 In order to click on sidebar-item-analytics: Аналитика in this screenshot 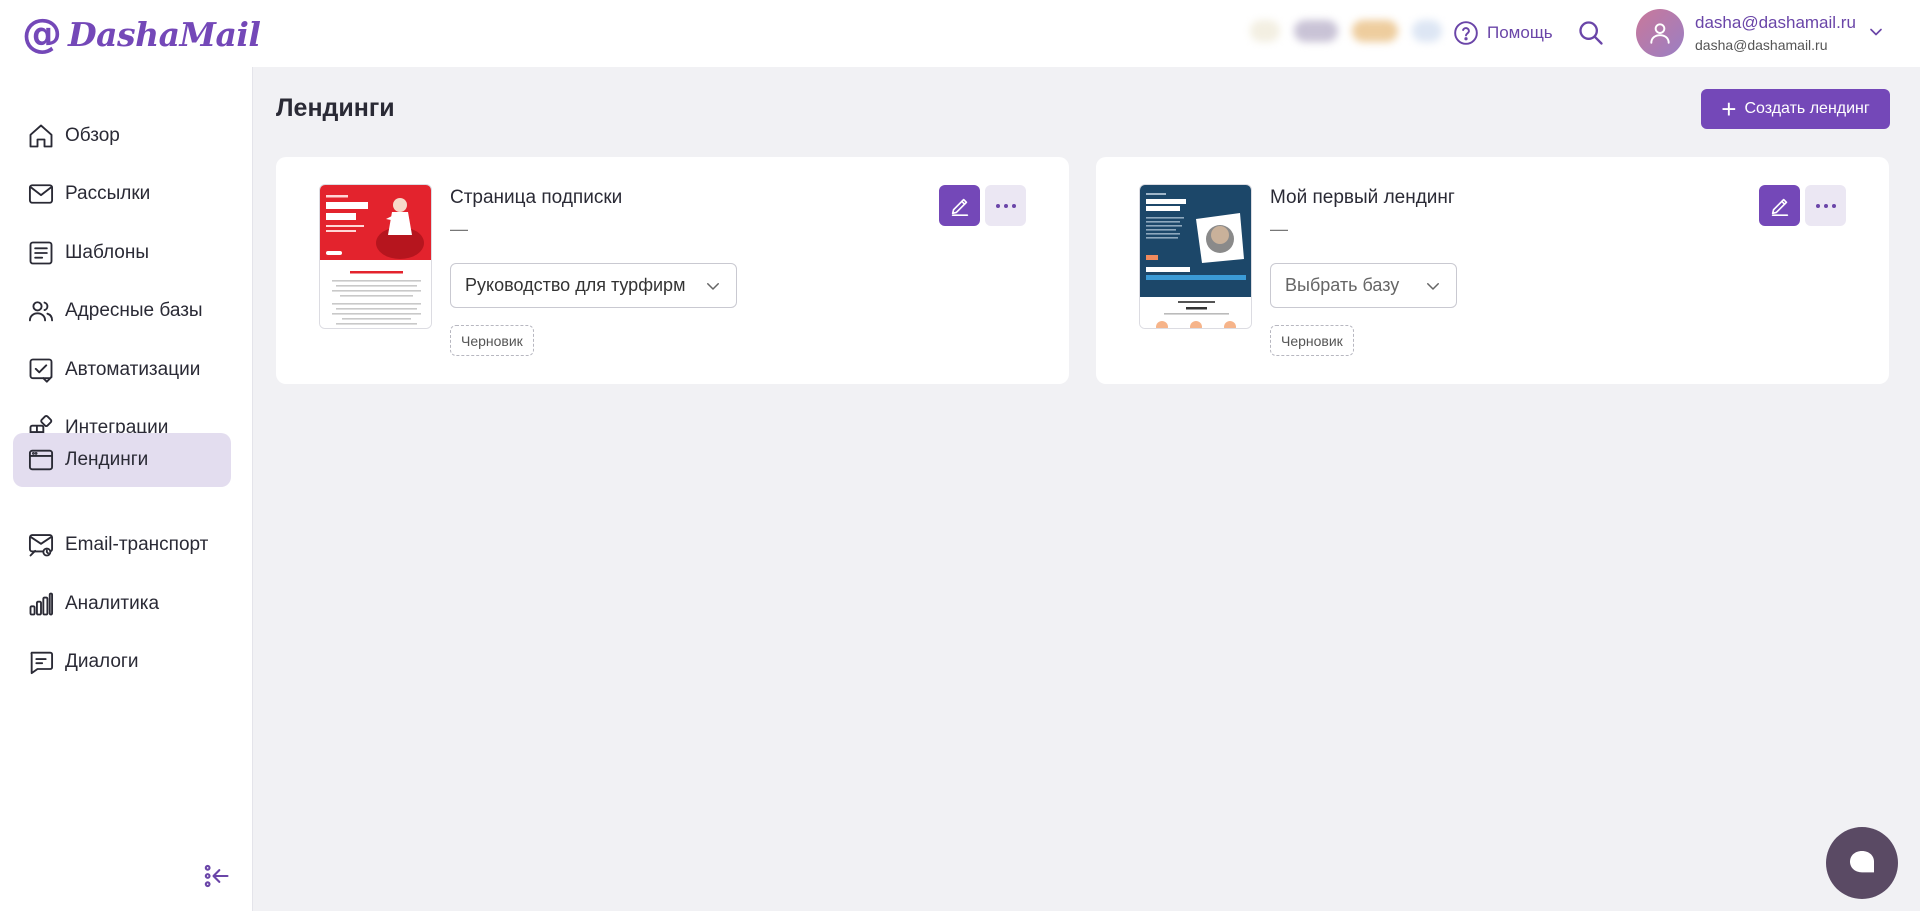, I will do `click(122, 604)`.